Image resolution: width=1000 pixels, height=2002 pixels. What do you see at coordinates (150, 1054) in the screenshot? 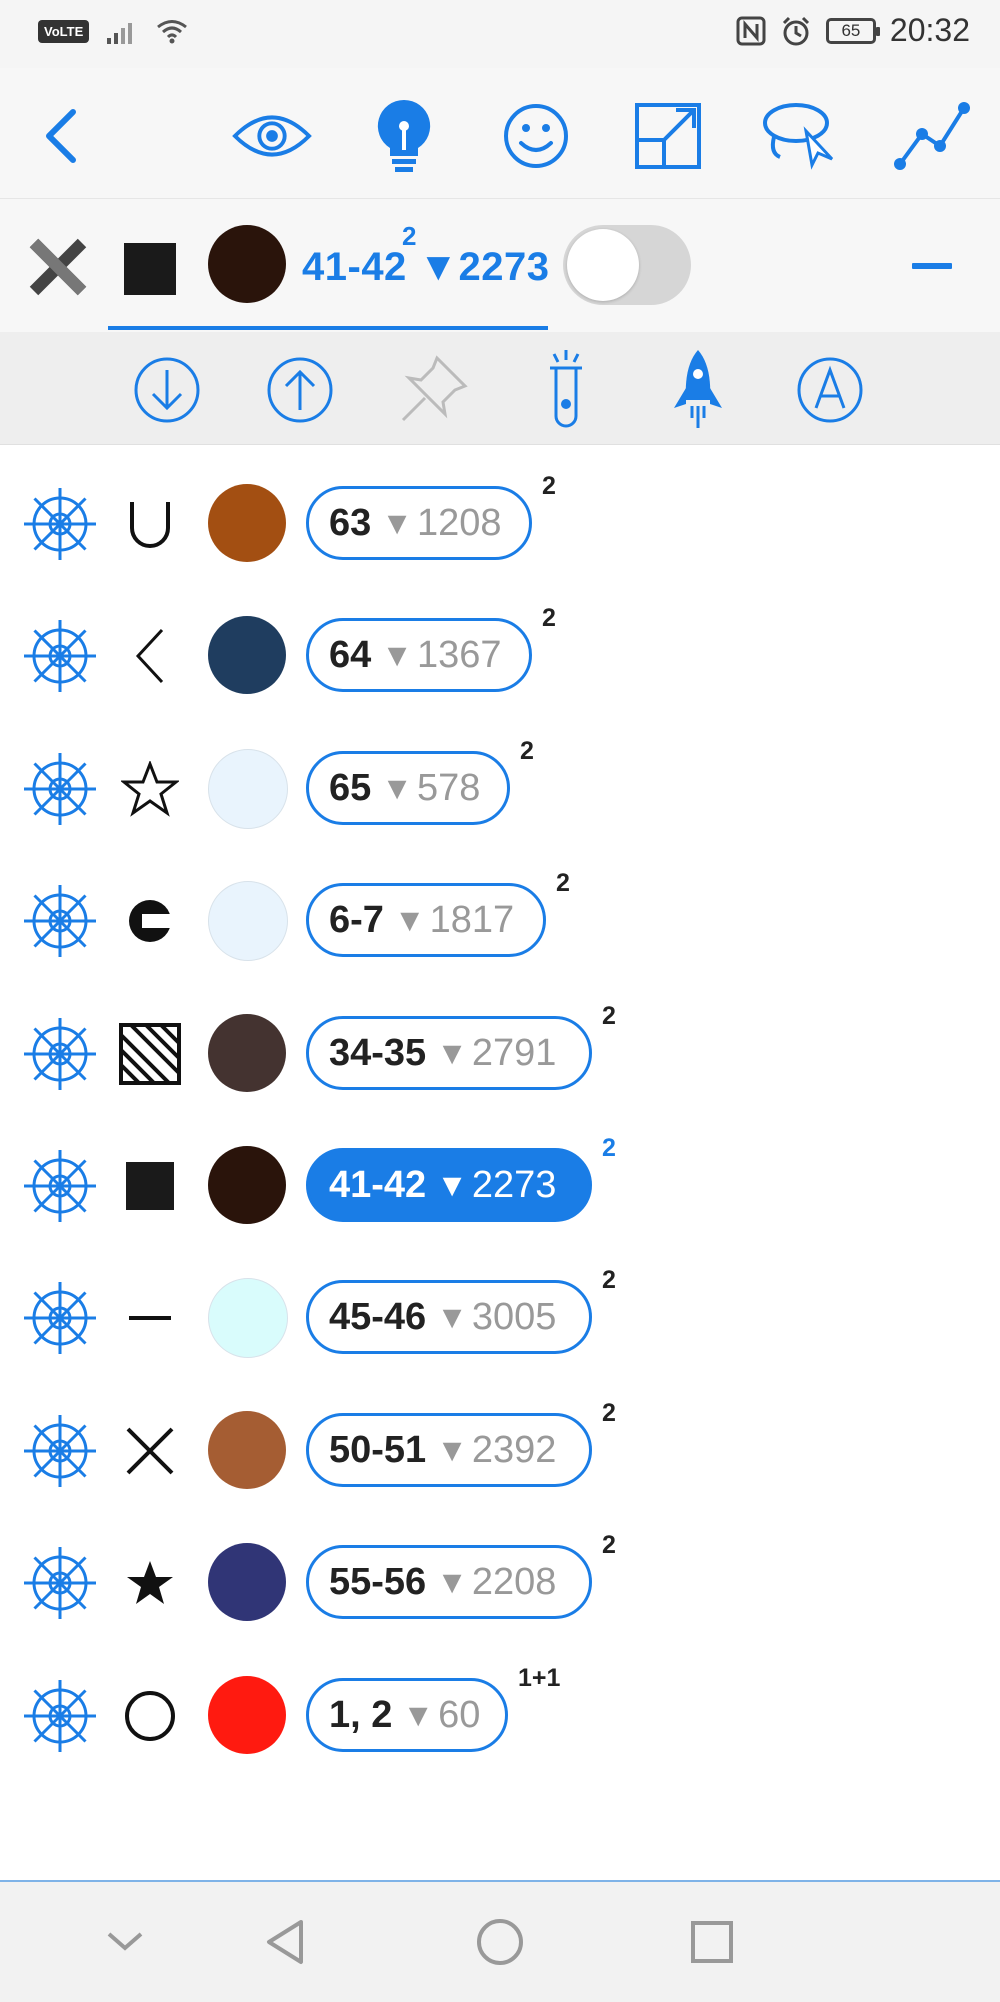
I see `hatched-square-icon` at bounding box center [150, 1054].